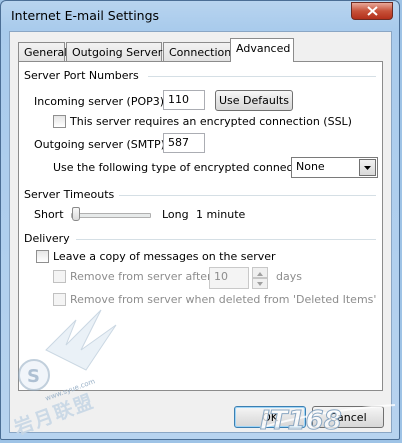  I want to click on tab-outgoing-server: Outgoing Server, so click(114, 51).